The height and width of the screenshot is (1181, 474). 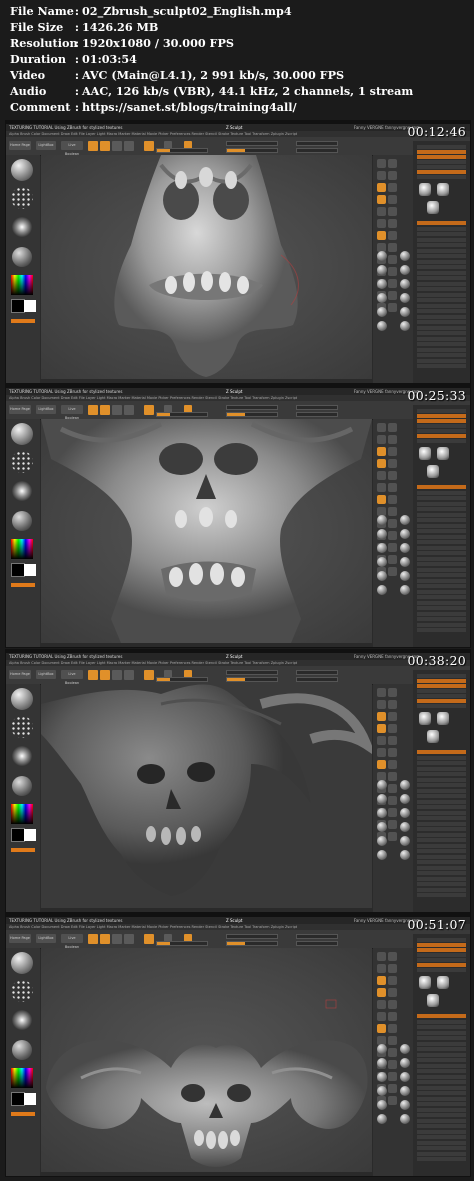 I want to click on draw-size-slider, so click(x=252, y=943).